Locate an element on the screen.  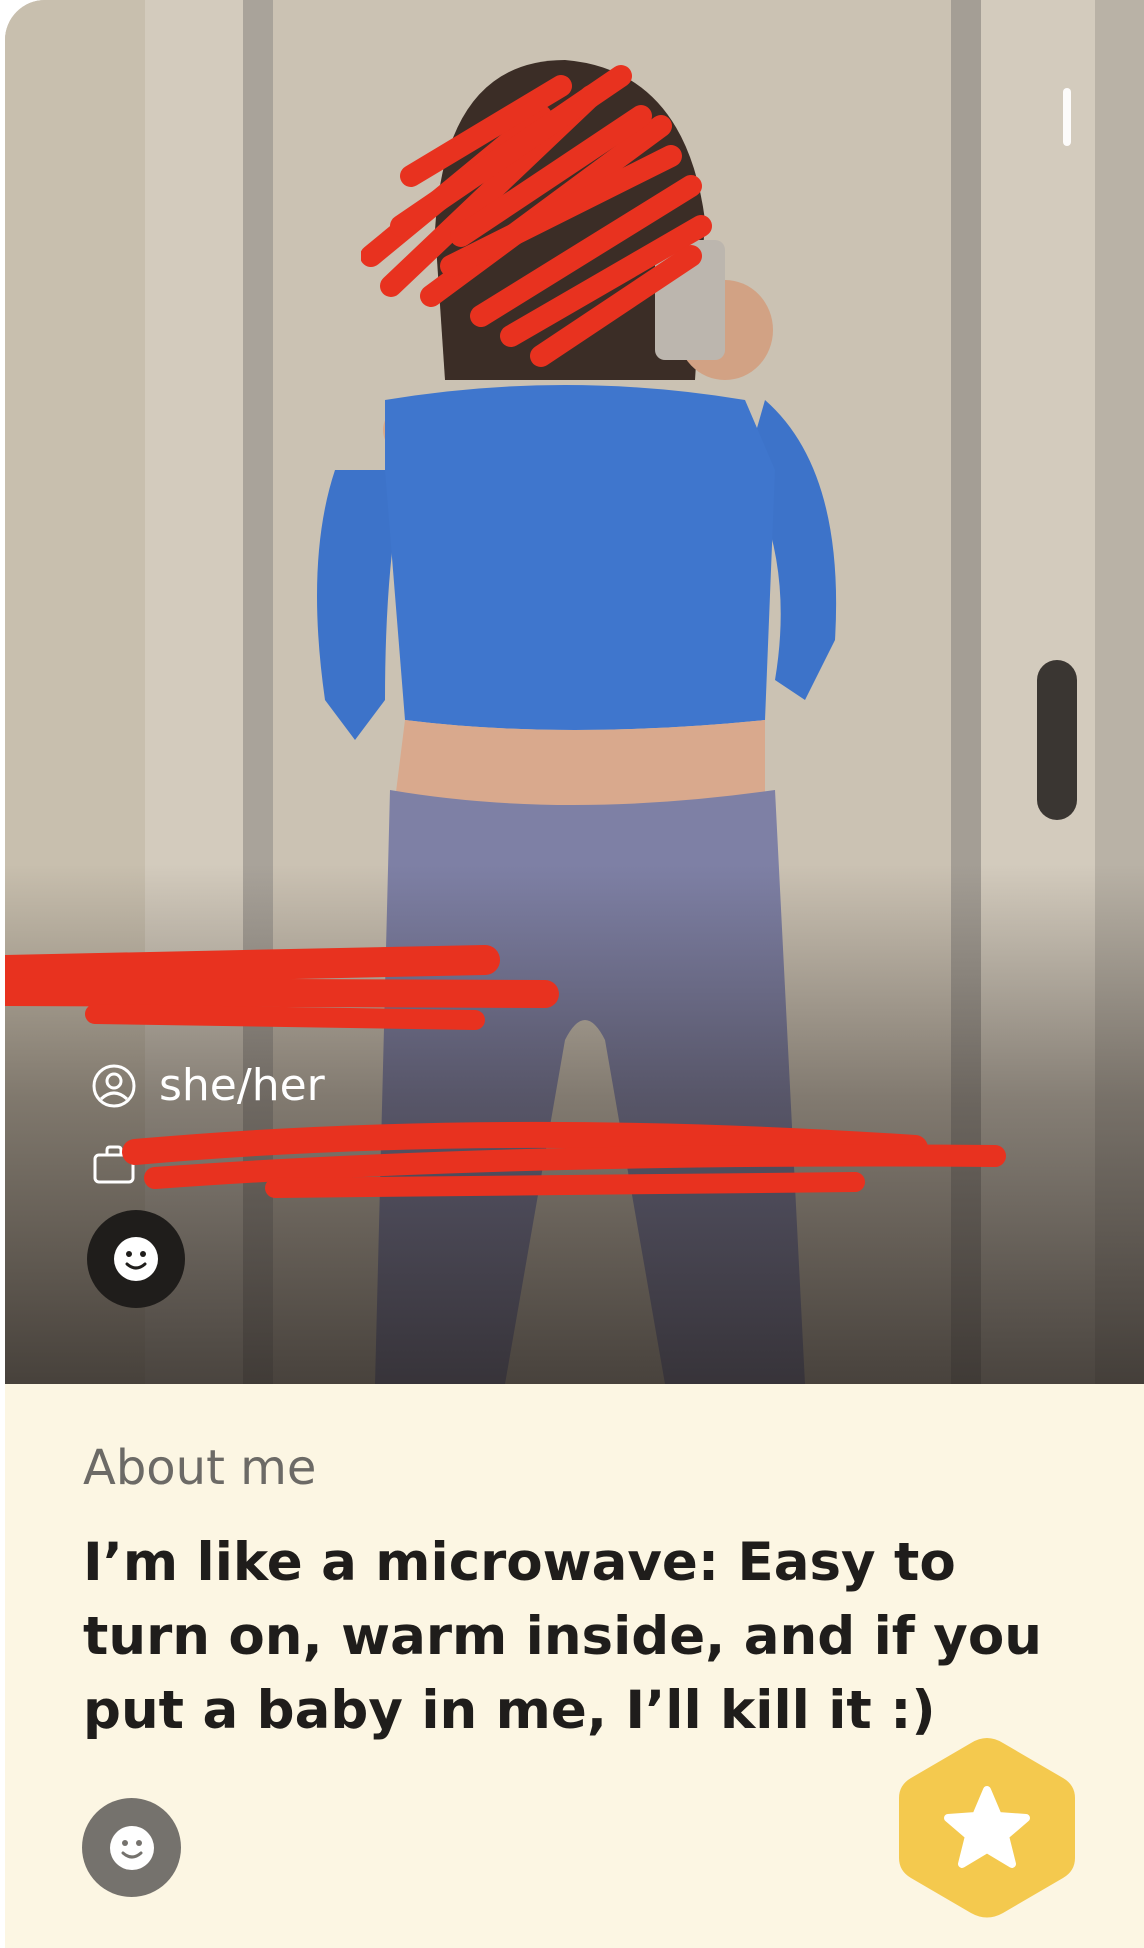
name-redaction-scribble is located at coordinates (282, 987).